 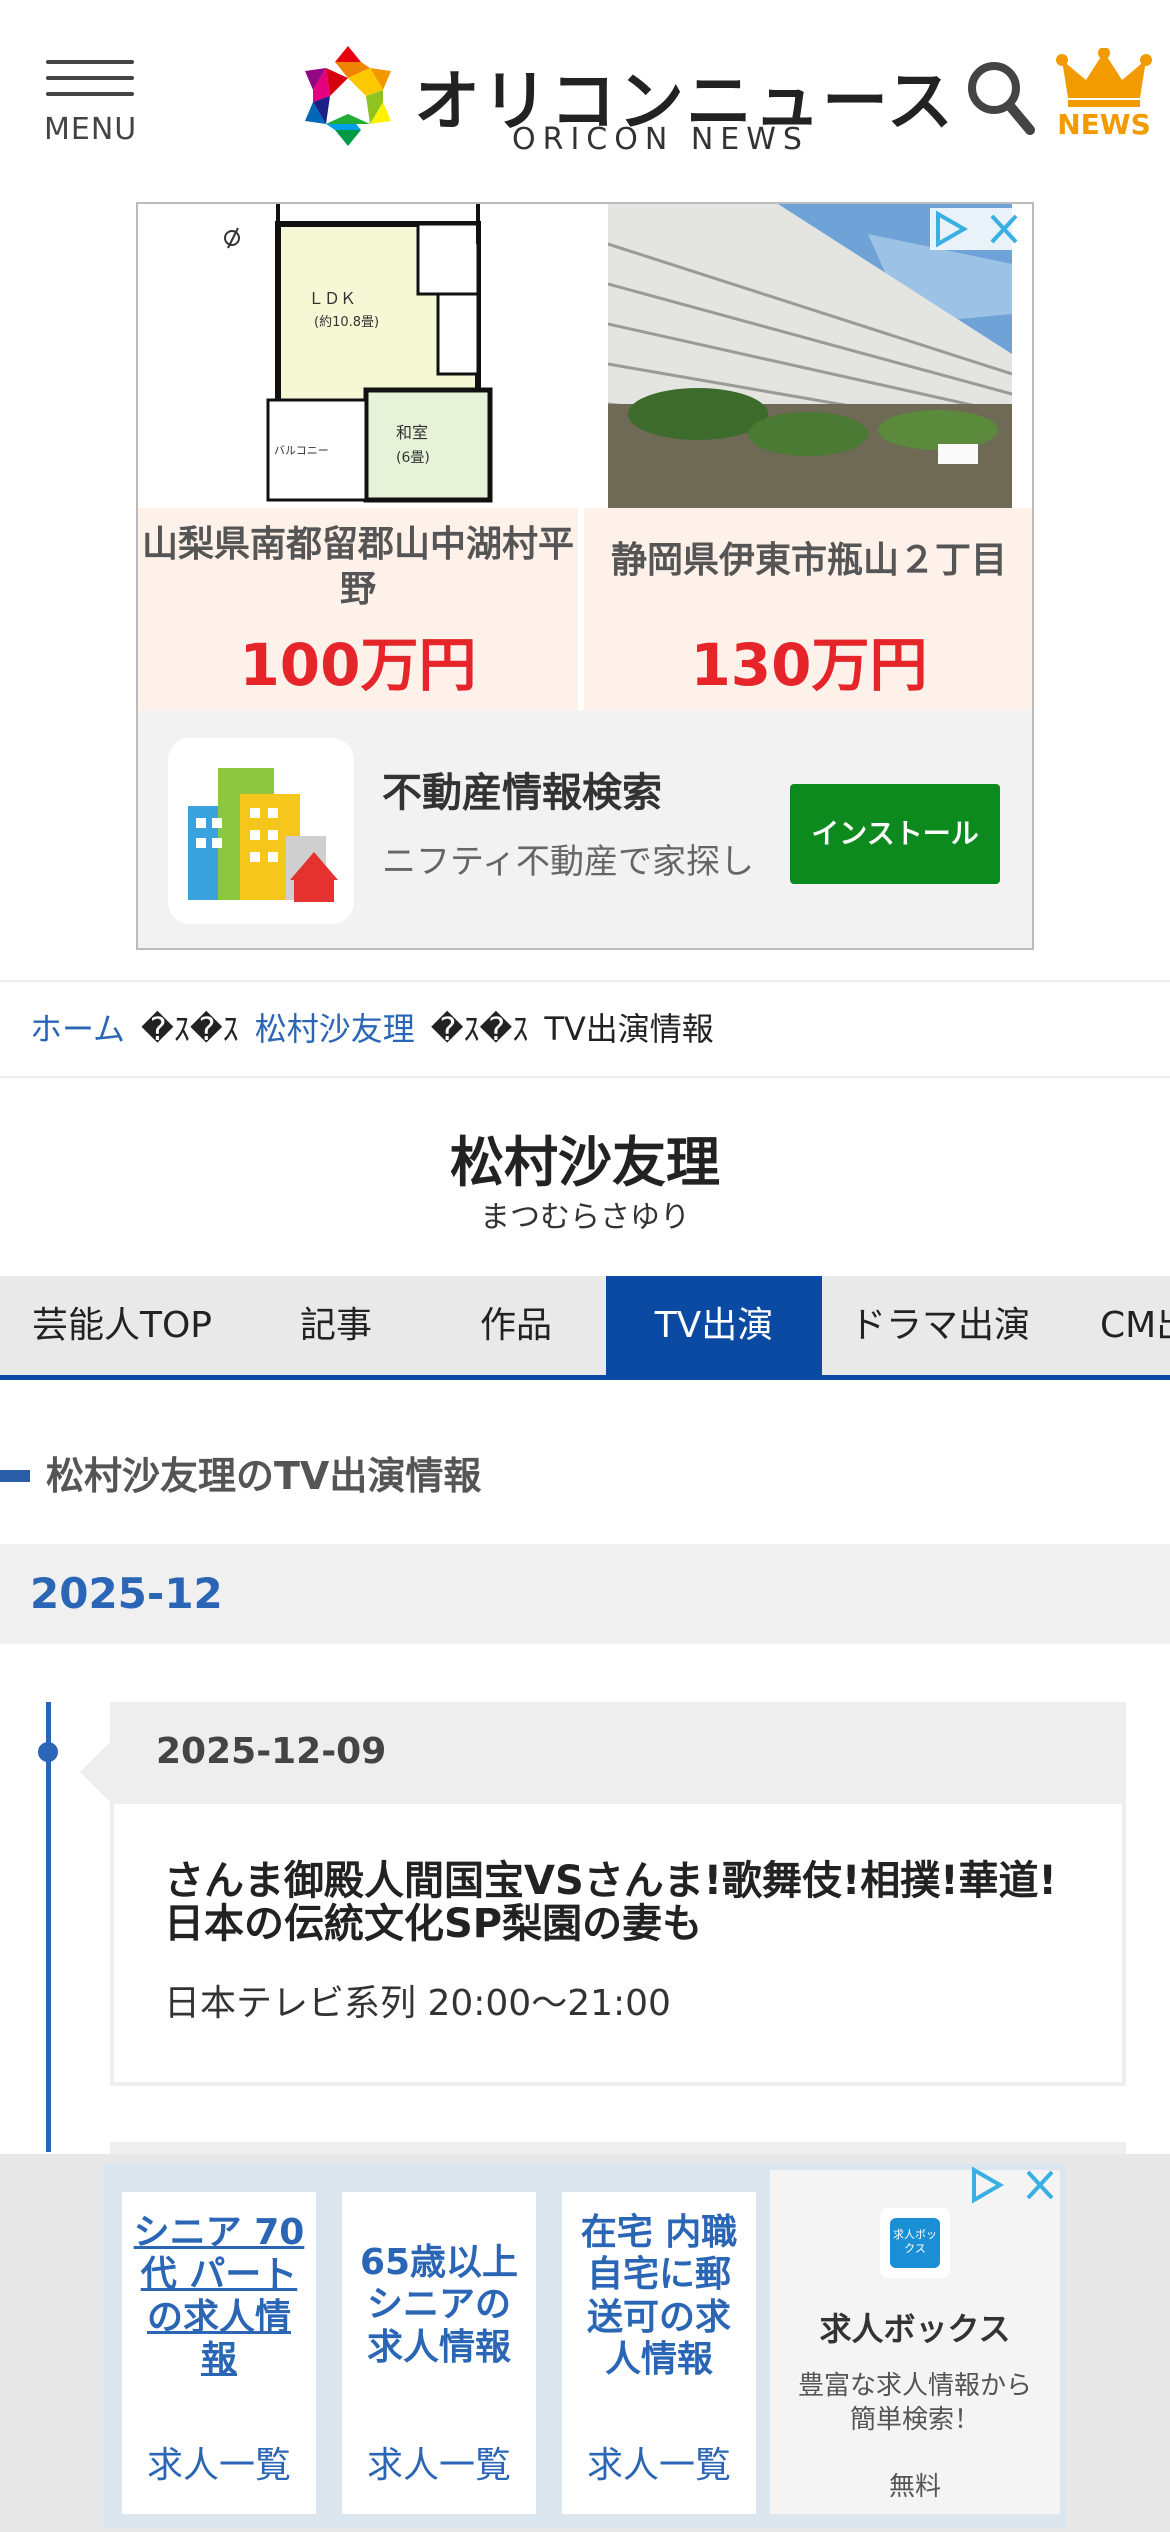 I want to click on section-heading: 松村沙友理のTV出演情報, so click(x=585, y=1476).